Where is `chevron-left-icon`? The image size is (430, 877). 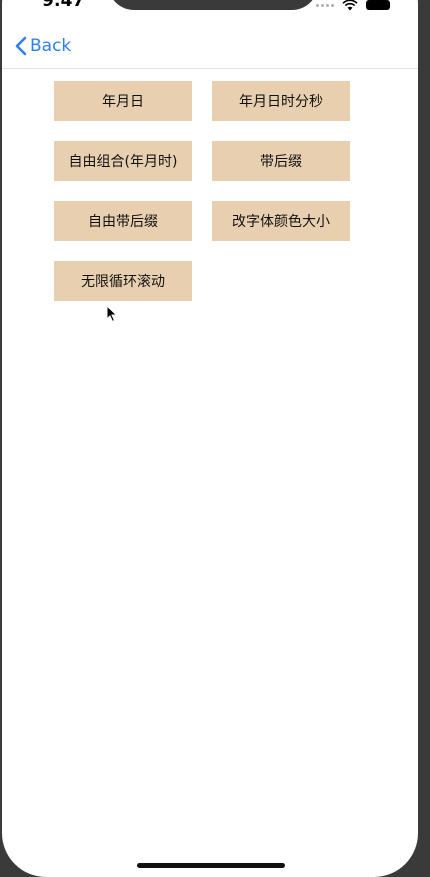 chevron-left-icon is located at coordinates (20, 46).